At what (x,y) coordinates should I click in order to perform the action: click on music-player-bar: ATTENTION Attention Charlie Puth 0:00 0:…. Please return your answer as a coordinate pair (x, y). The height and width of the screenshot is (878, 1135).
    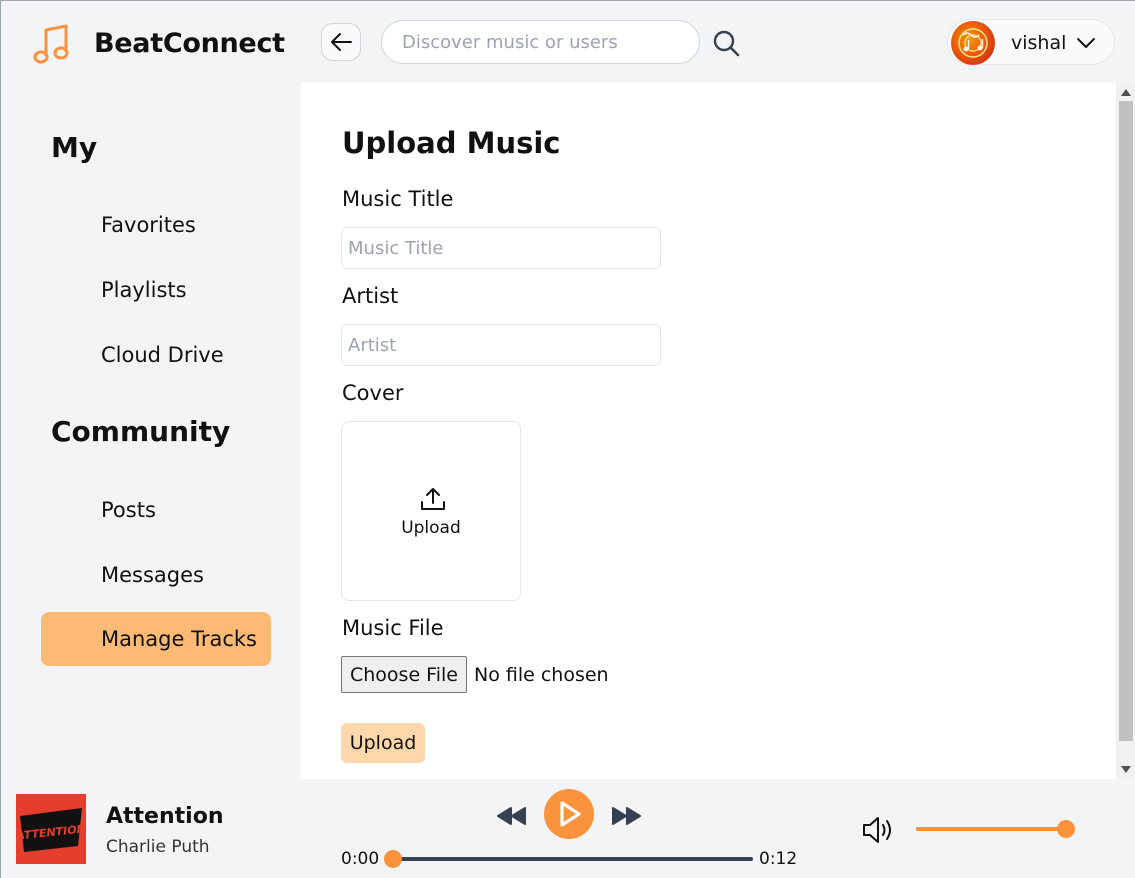
    Looking at the image, I should click on (568, 828).